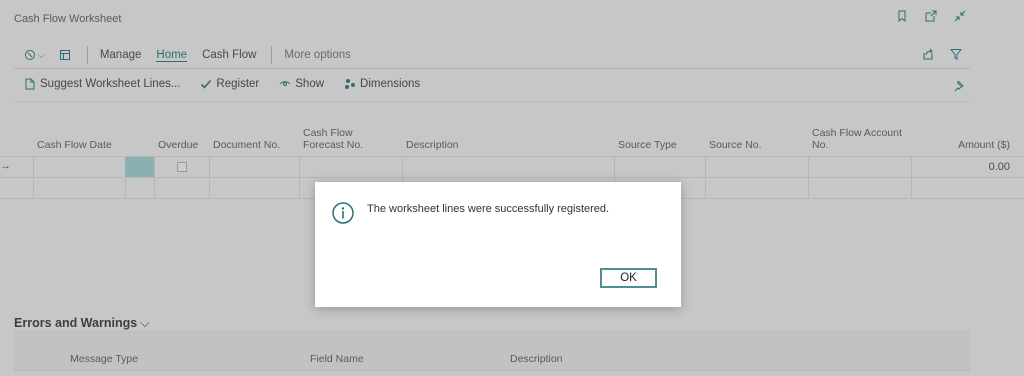  What do you see at coordinates (74, 145) in the screenshot?
I see `column-header-cash-flow-date: Cash Flow Date` at bounding box center [74, 145].